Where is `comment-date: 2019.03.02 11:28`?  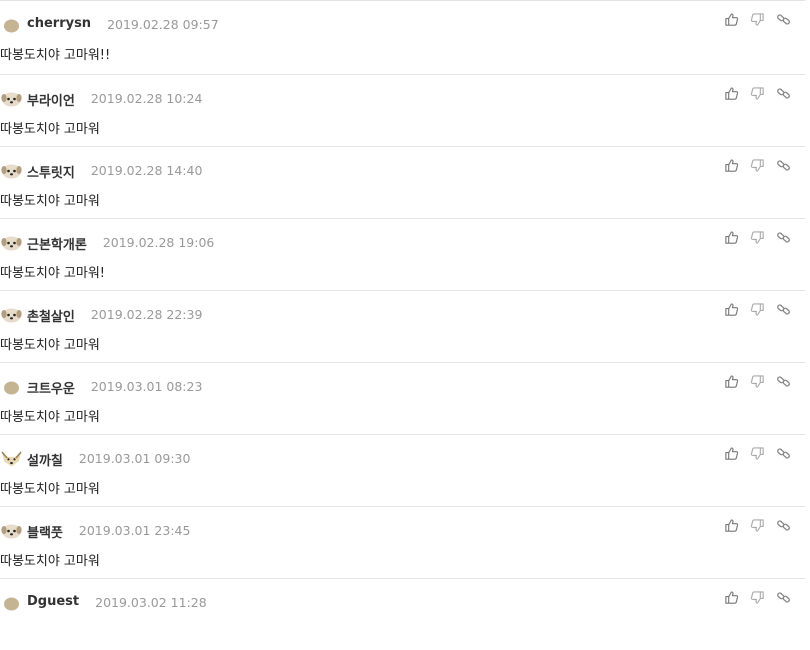 comment-date: 2019.03.02 11:28 is located at coordinates (151, 602).